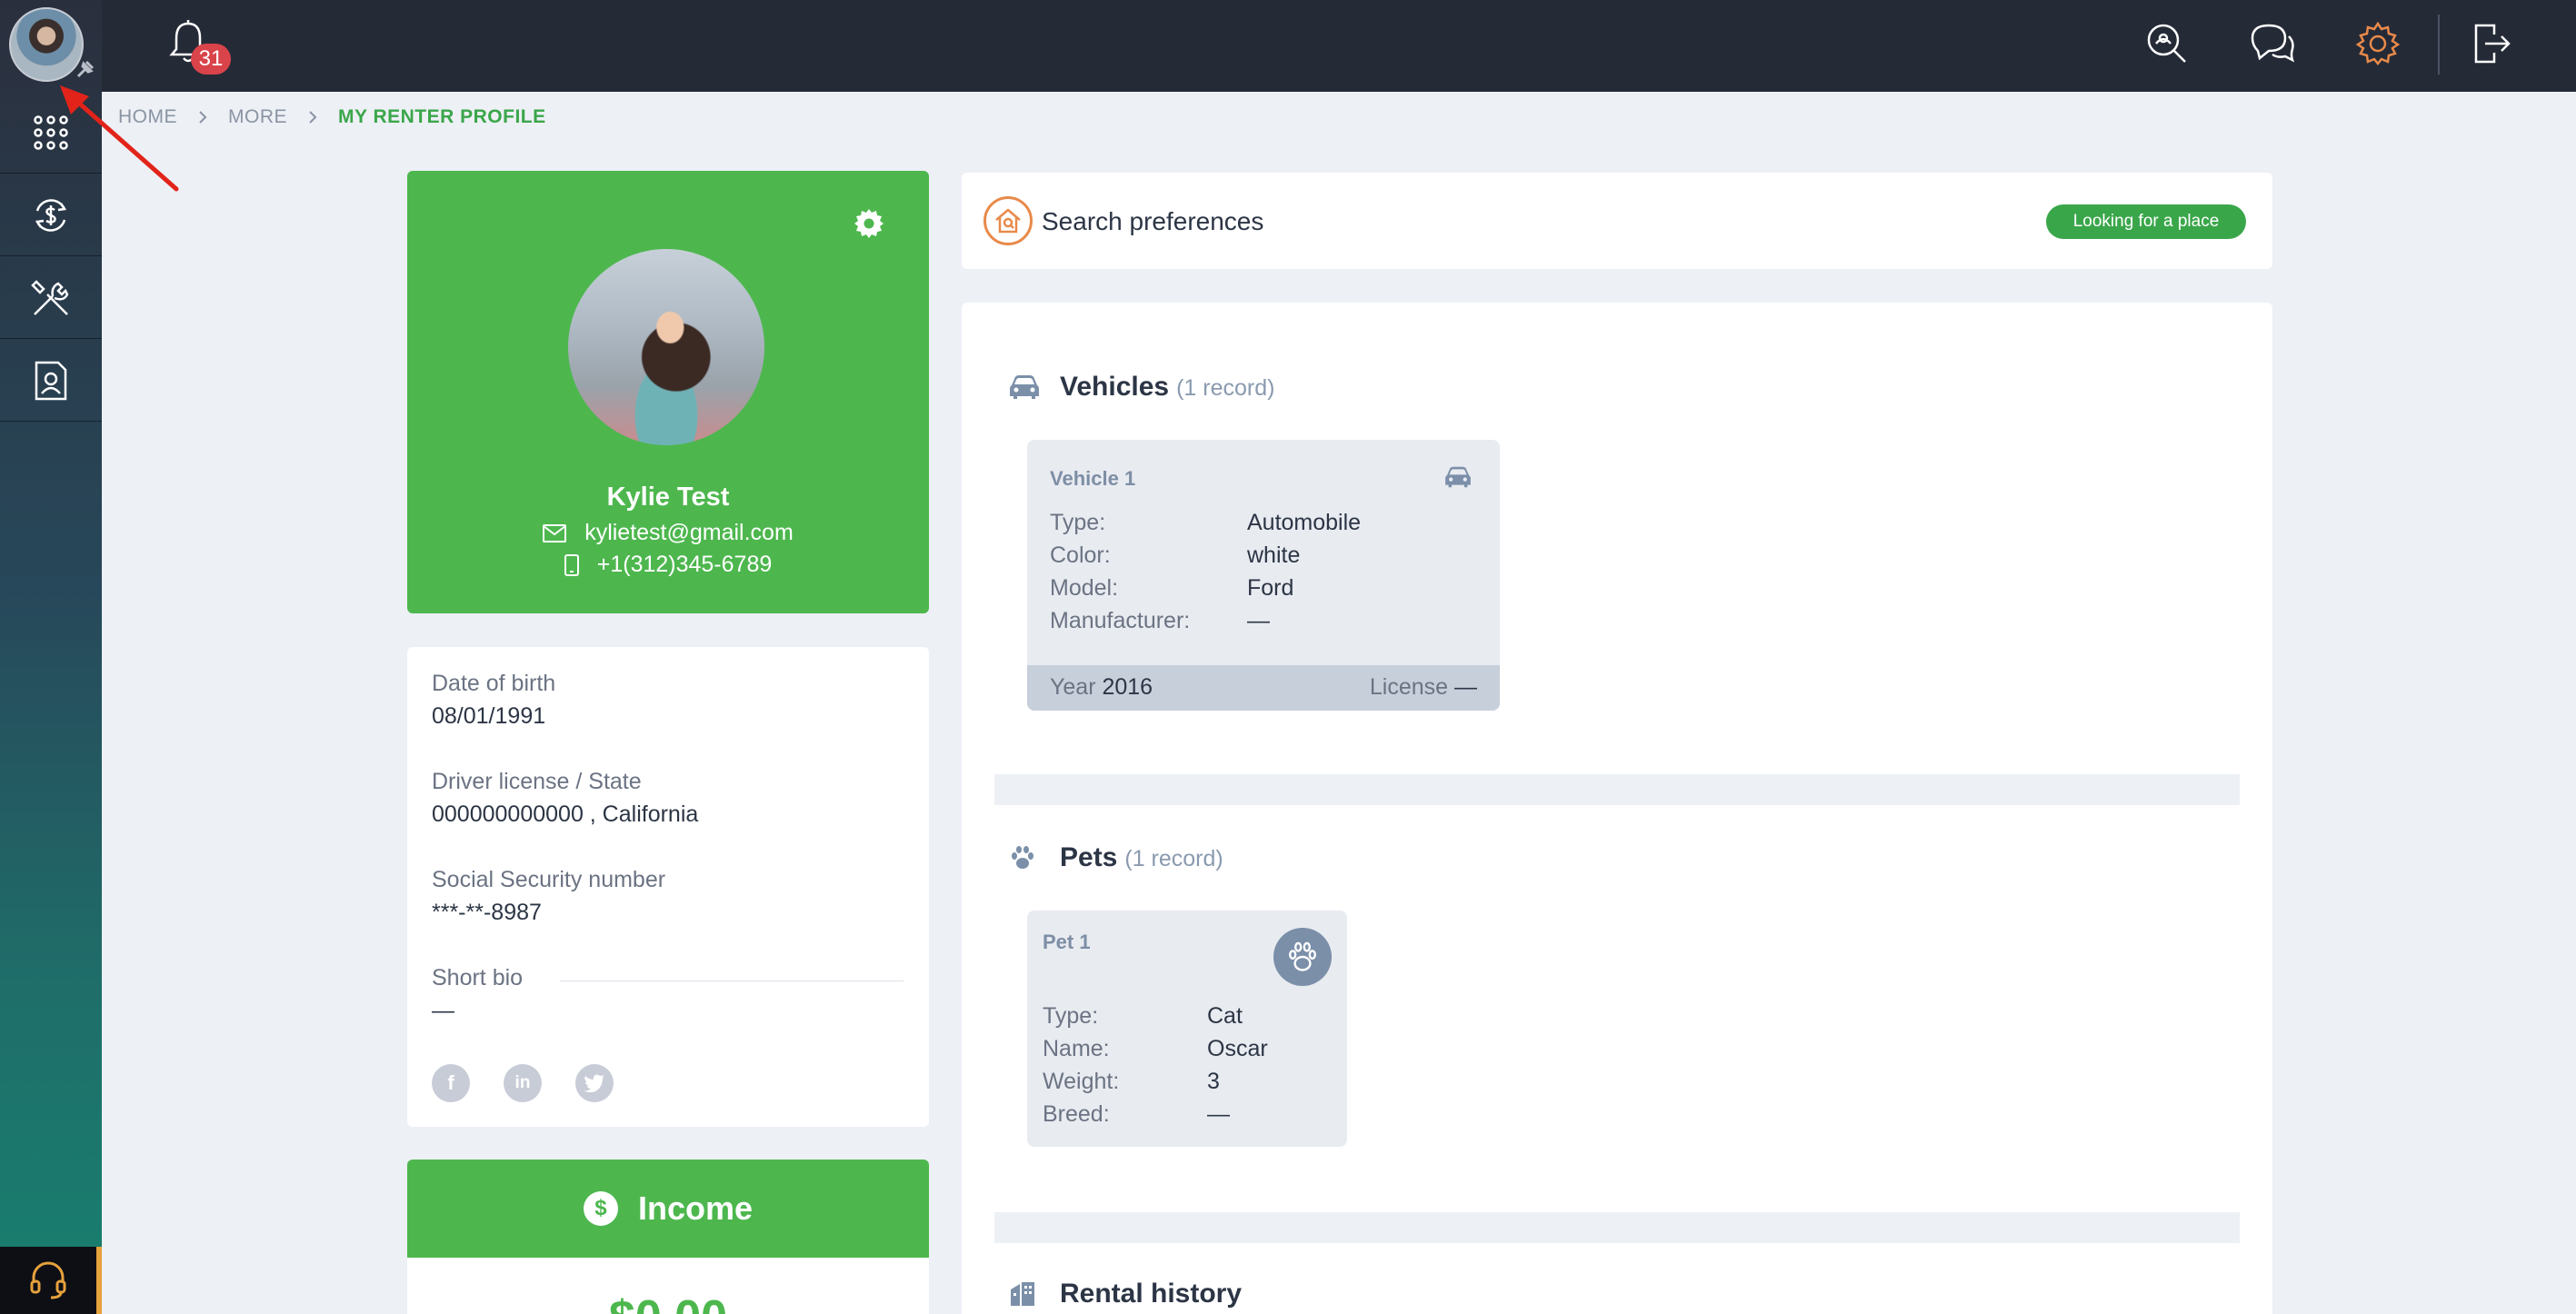  Describe the element at coordinates (443, 1010) in the screenshot. I see `bio-value: —` at that location.